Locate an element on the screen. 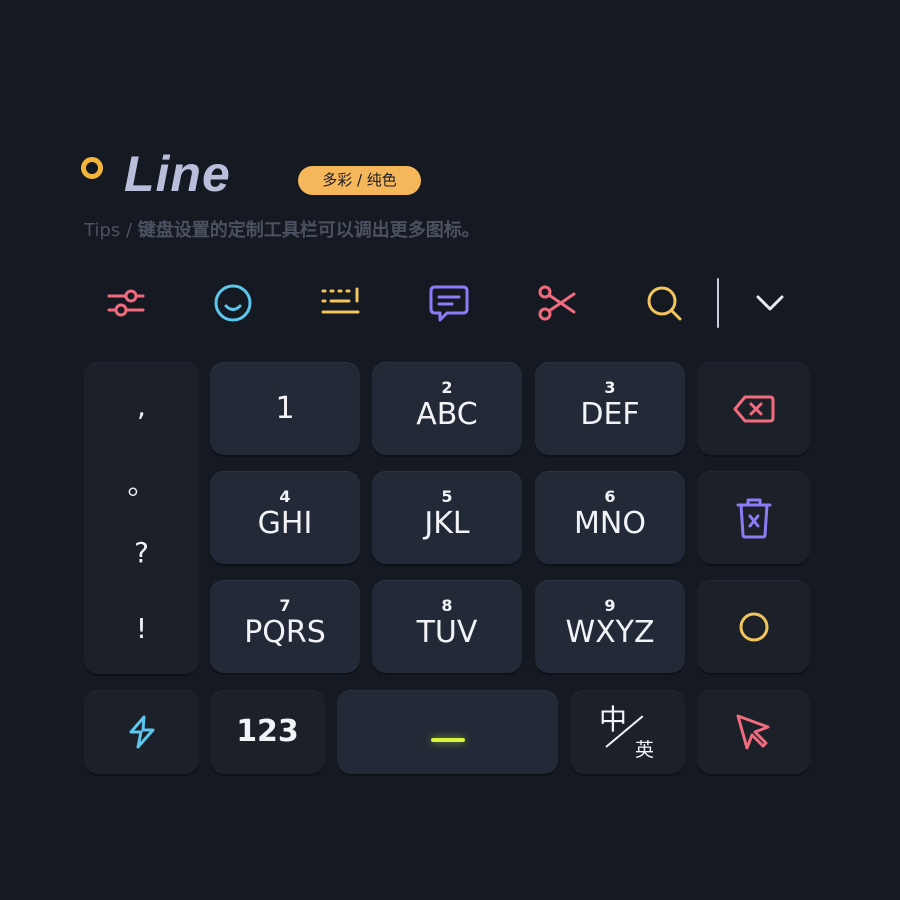 This screenshot has width=900, height=900. numbers-label: 123 is located at coordinates (267, 731).